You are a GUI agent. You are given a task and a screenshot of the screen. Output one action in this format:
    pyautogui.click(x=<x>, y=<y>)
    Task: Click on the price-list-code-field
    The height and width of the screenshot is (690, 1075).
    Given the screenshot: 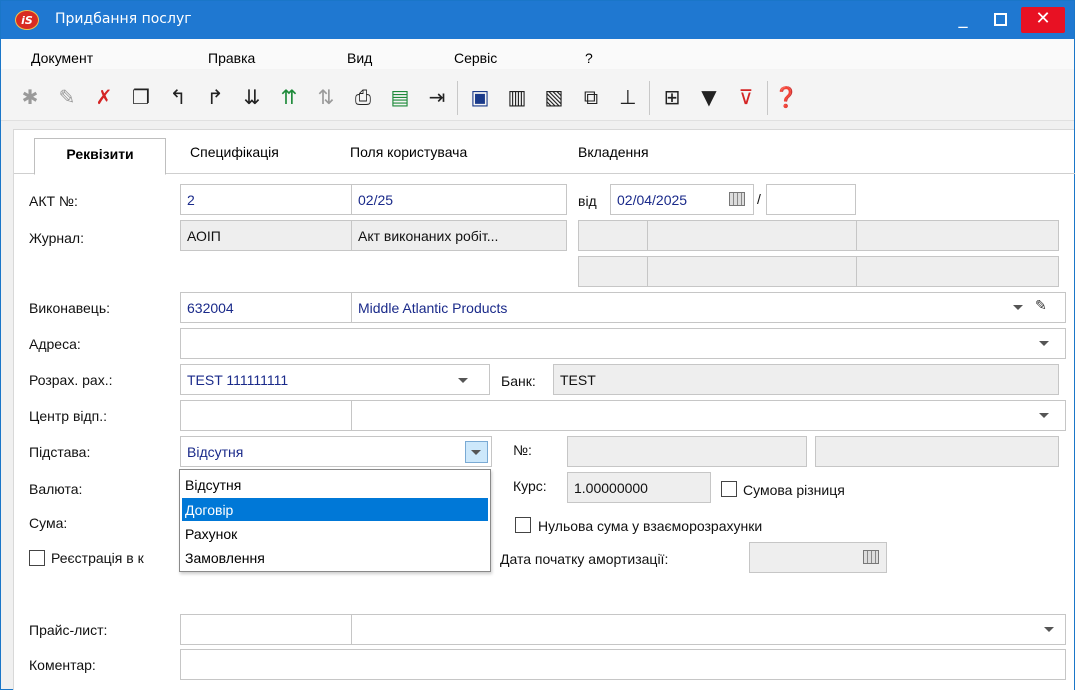 What is the action you would take?
    pyautogui.click(x=266, y=629)
    